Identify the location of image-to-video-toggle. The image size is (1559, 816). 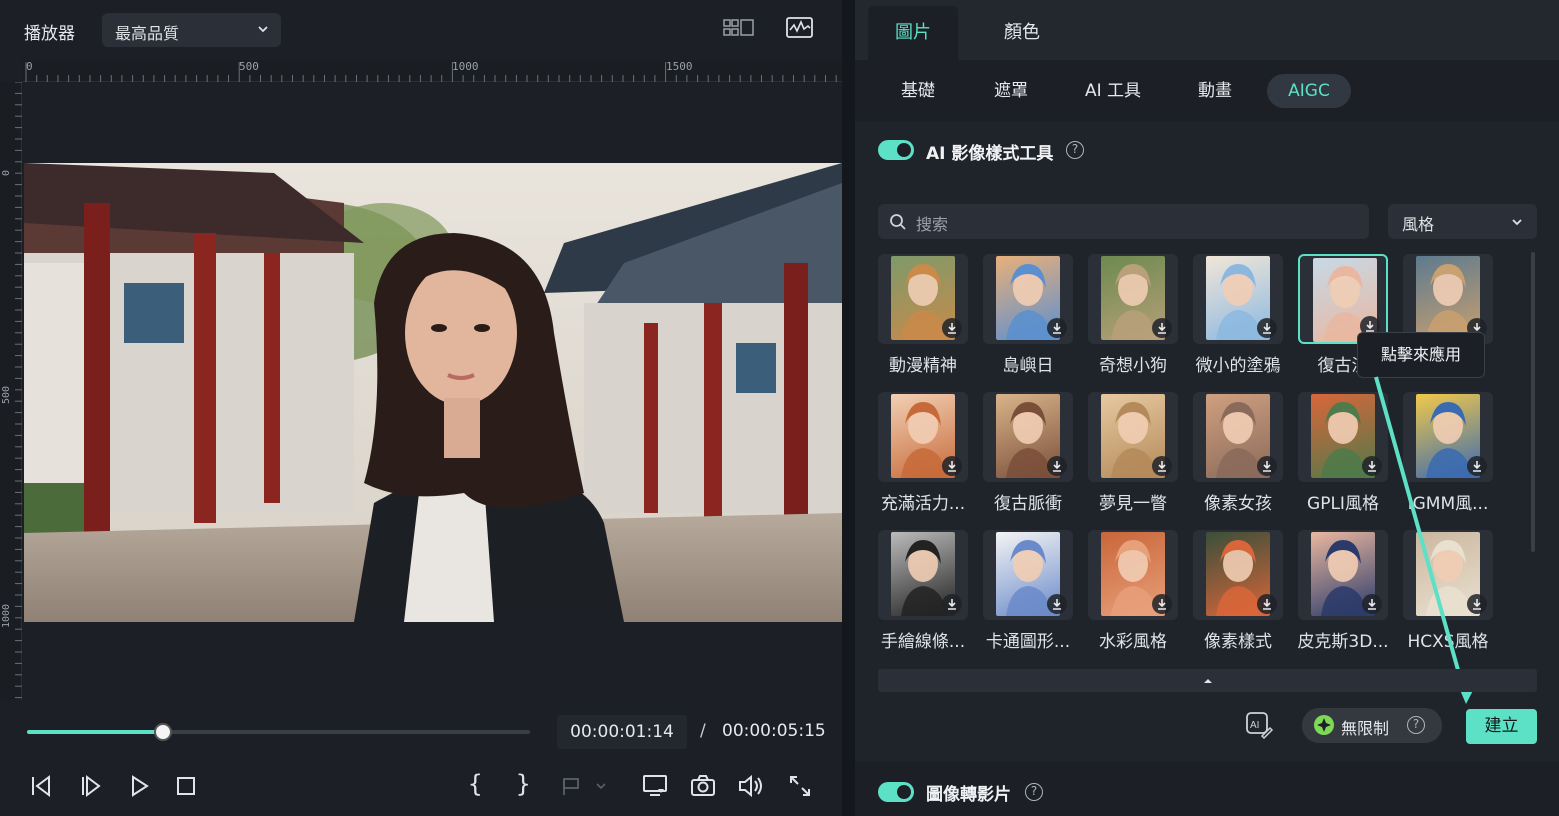
(896, 792).